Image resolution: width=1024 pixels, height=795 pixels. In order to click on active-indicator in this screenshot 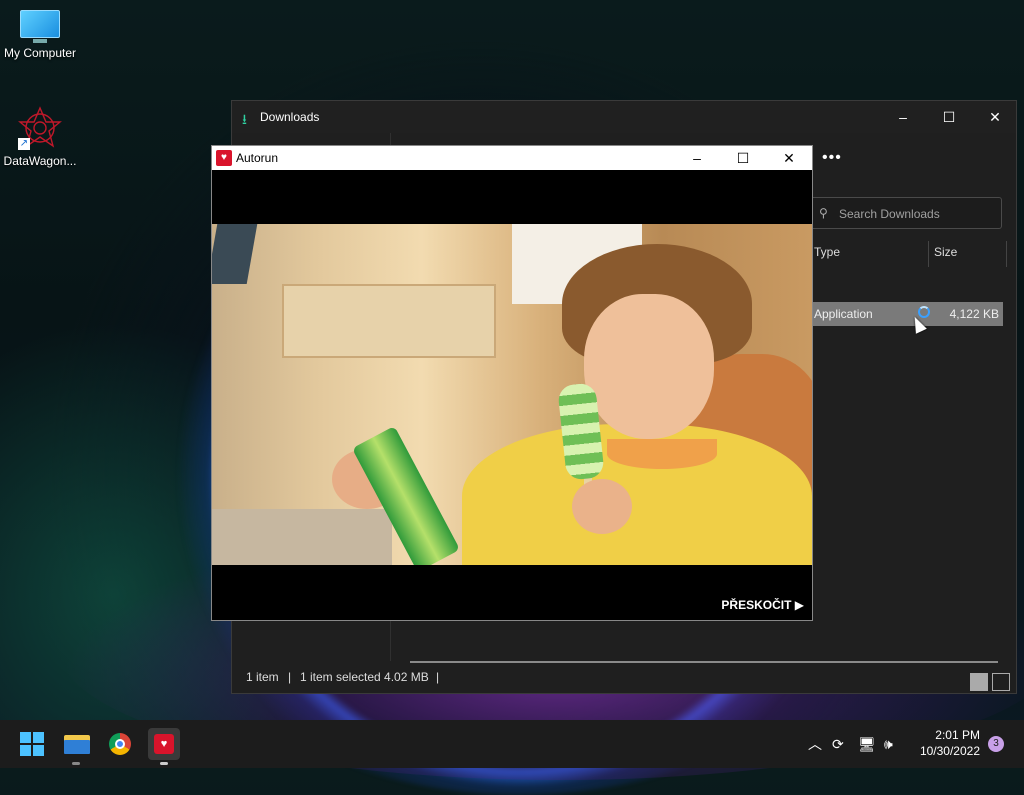, I will do `click(164, 763)`.